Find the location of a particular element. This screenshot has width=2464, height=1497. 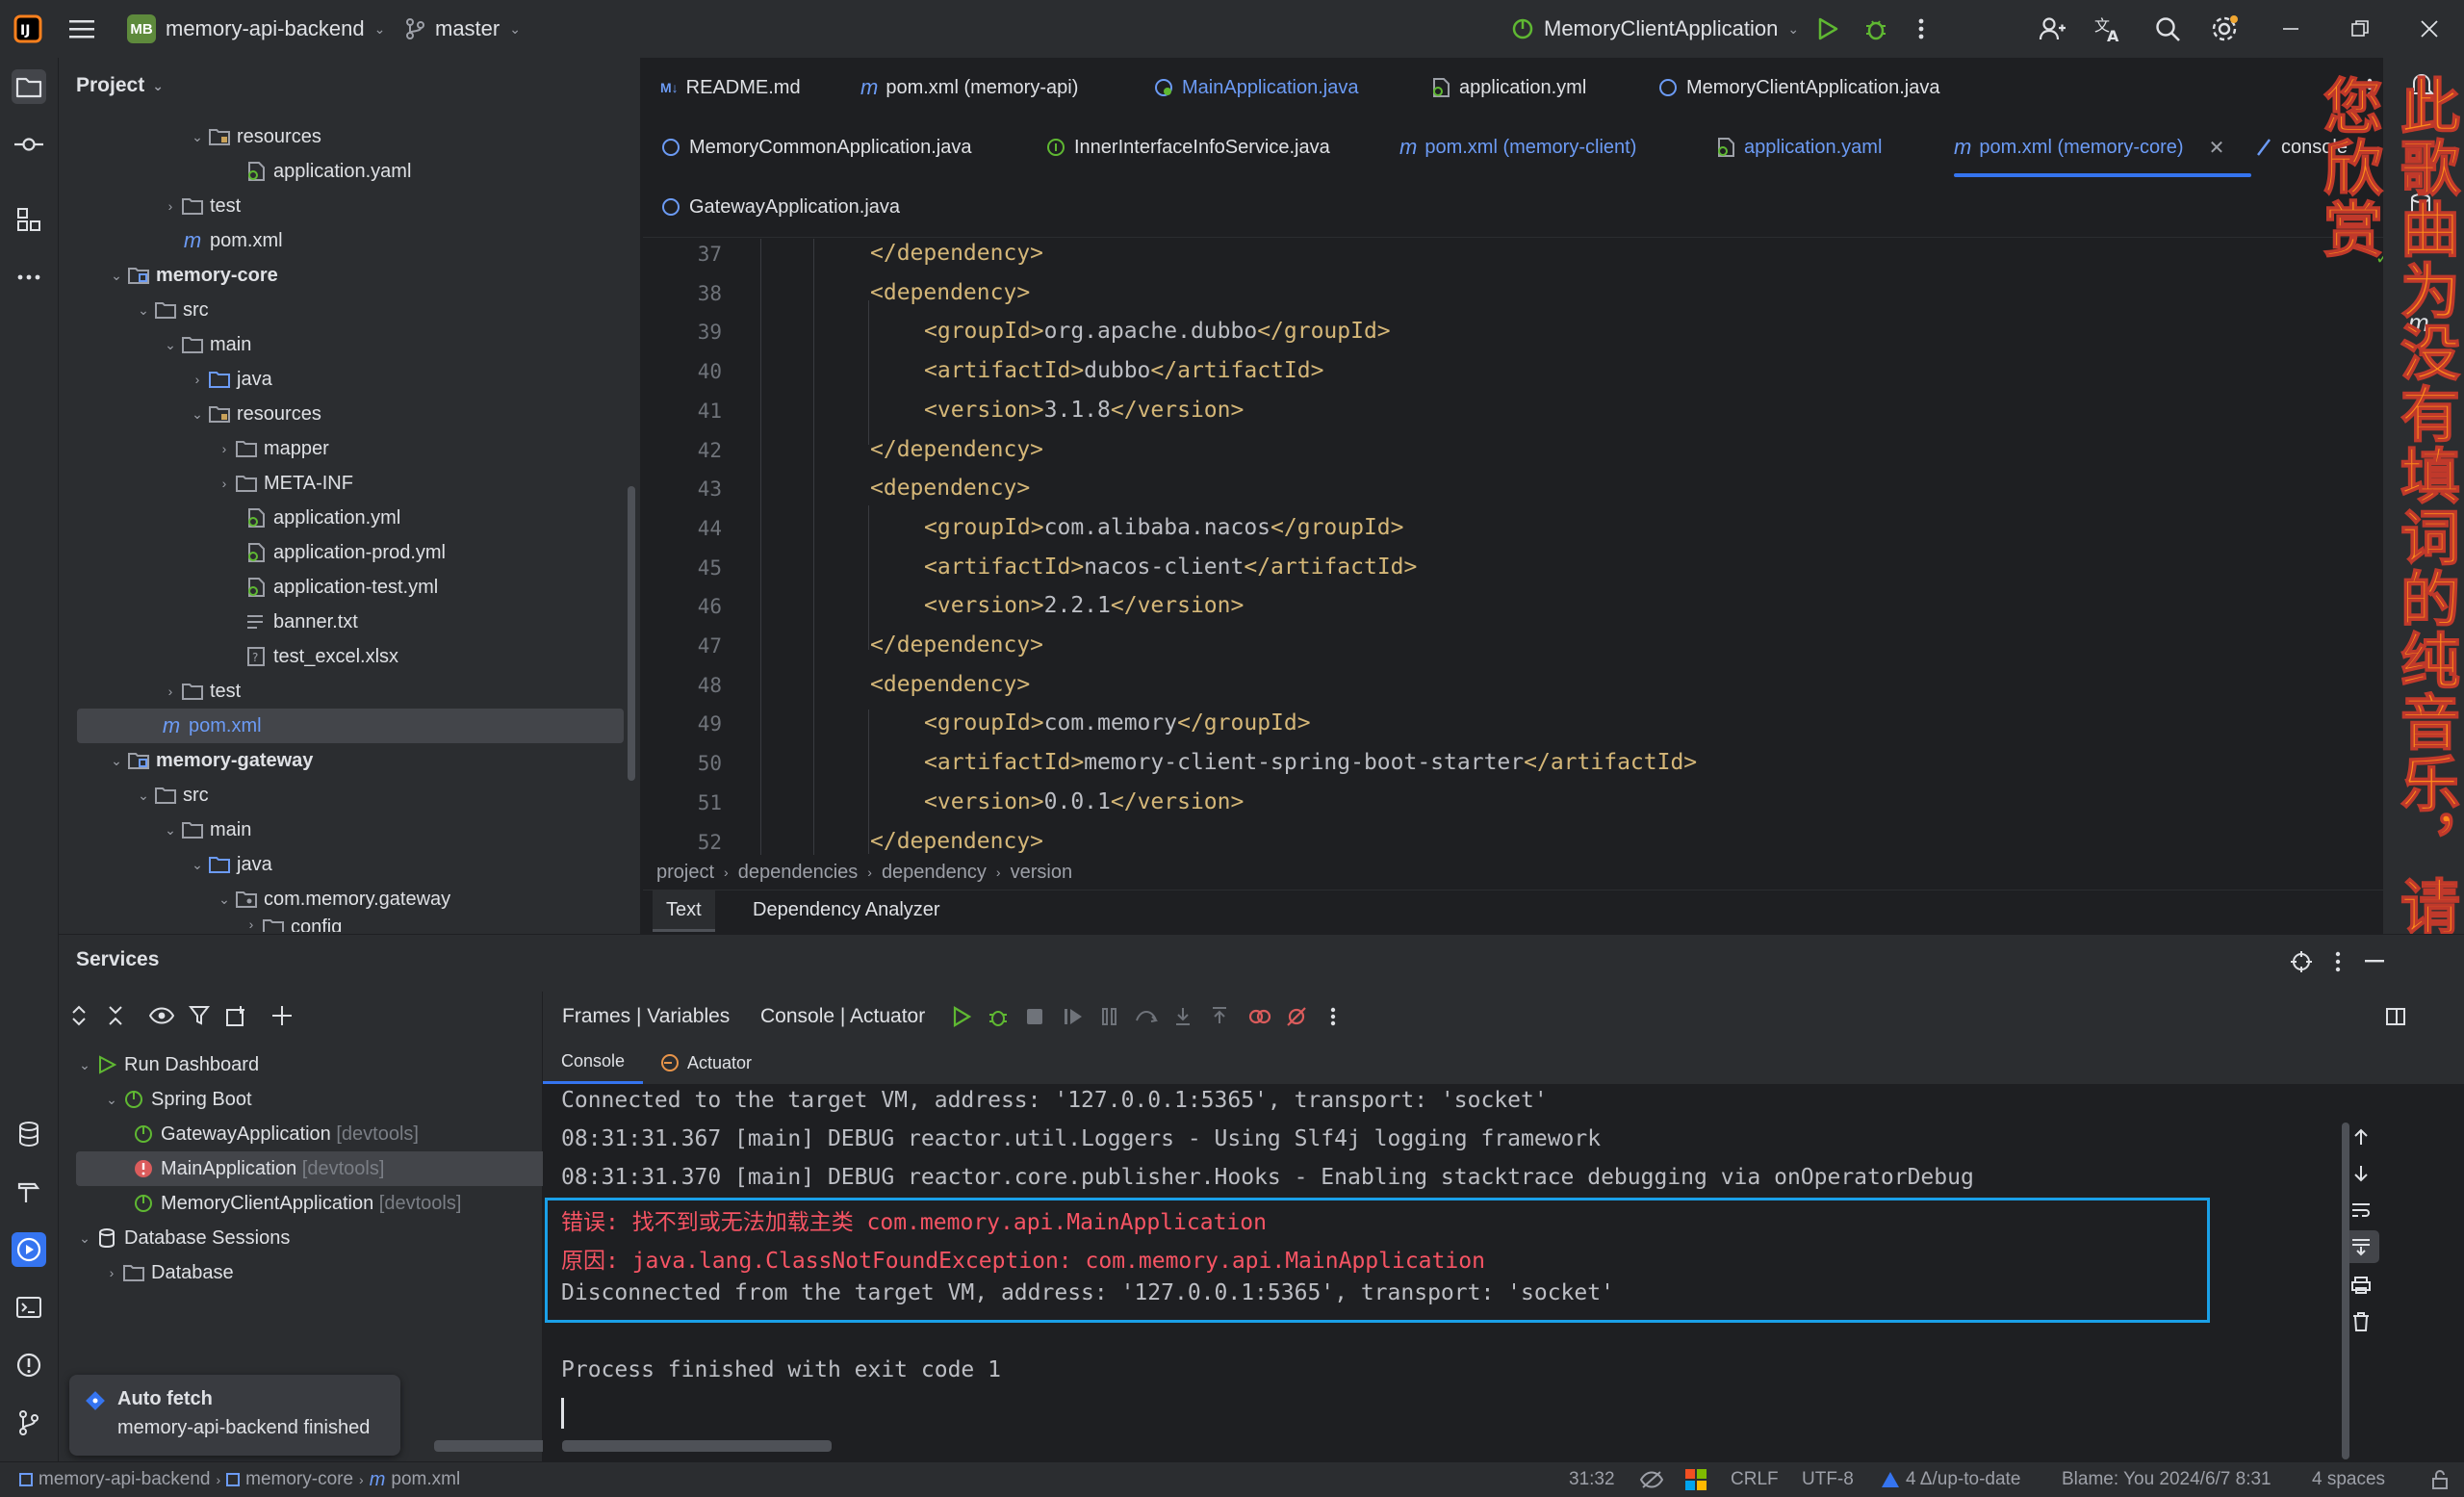

subtab-console: Console is located at coordinates (593, 1063).